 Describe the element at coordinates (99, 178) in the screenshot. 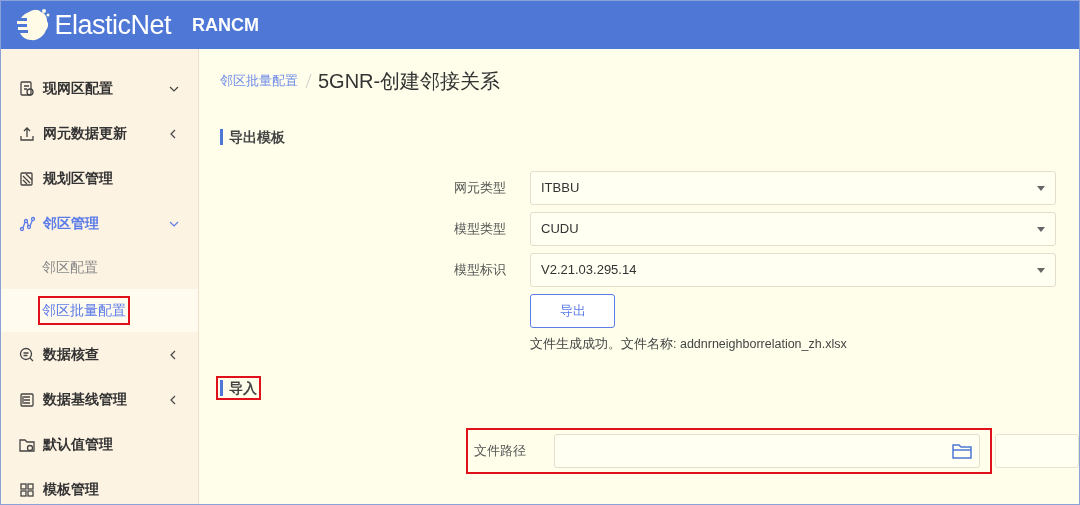

I see `sidebar-item: 规划区管理` at that location.